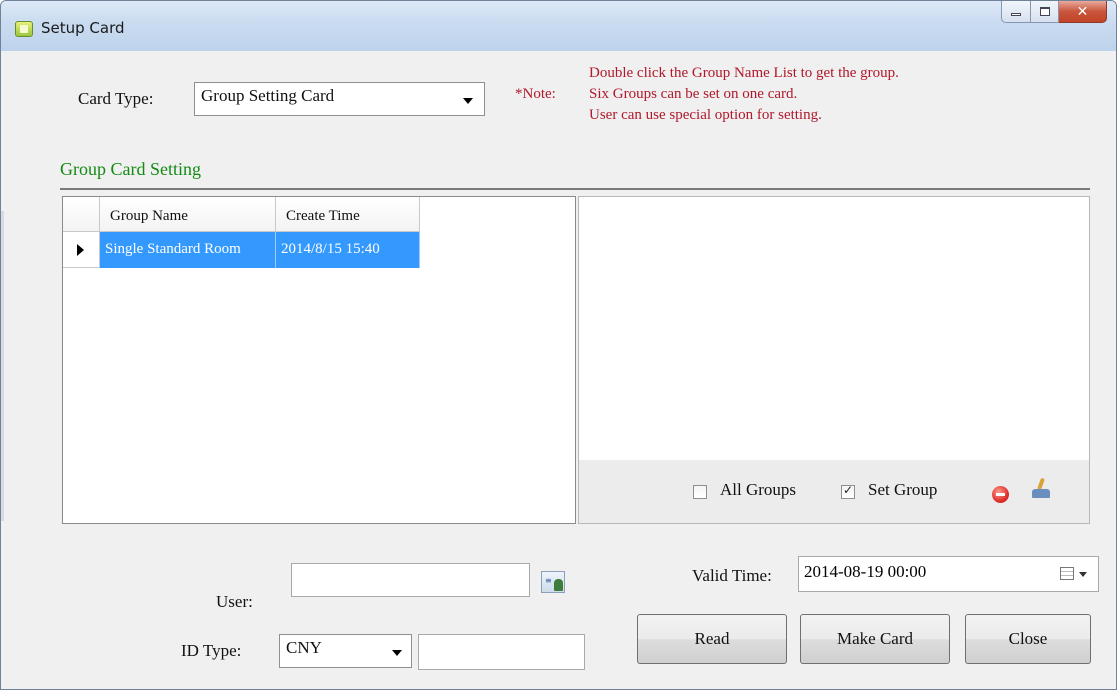 The height and width of the screenshot is (690, 1117). What do you see at coordinates (875, 639) in the screenshot?
I see `make-card-button: Make Card` at bounding box center [875, 639].